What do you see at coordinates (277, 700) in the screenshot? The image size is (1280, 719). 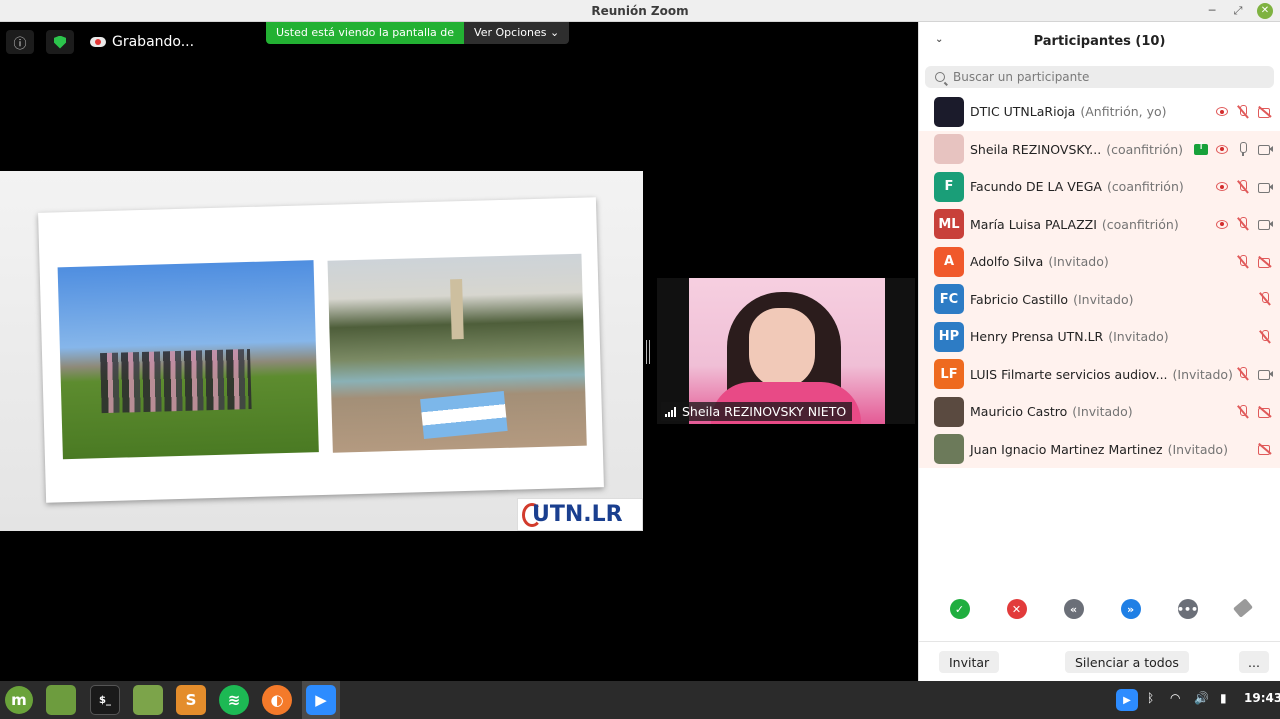 I see `firefox-icon: ◐` at bounding box center [277, 700].